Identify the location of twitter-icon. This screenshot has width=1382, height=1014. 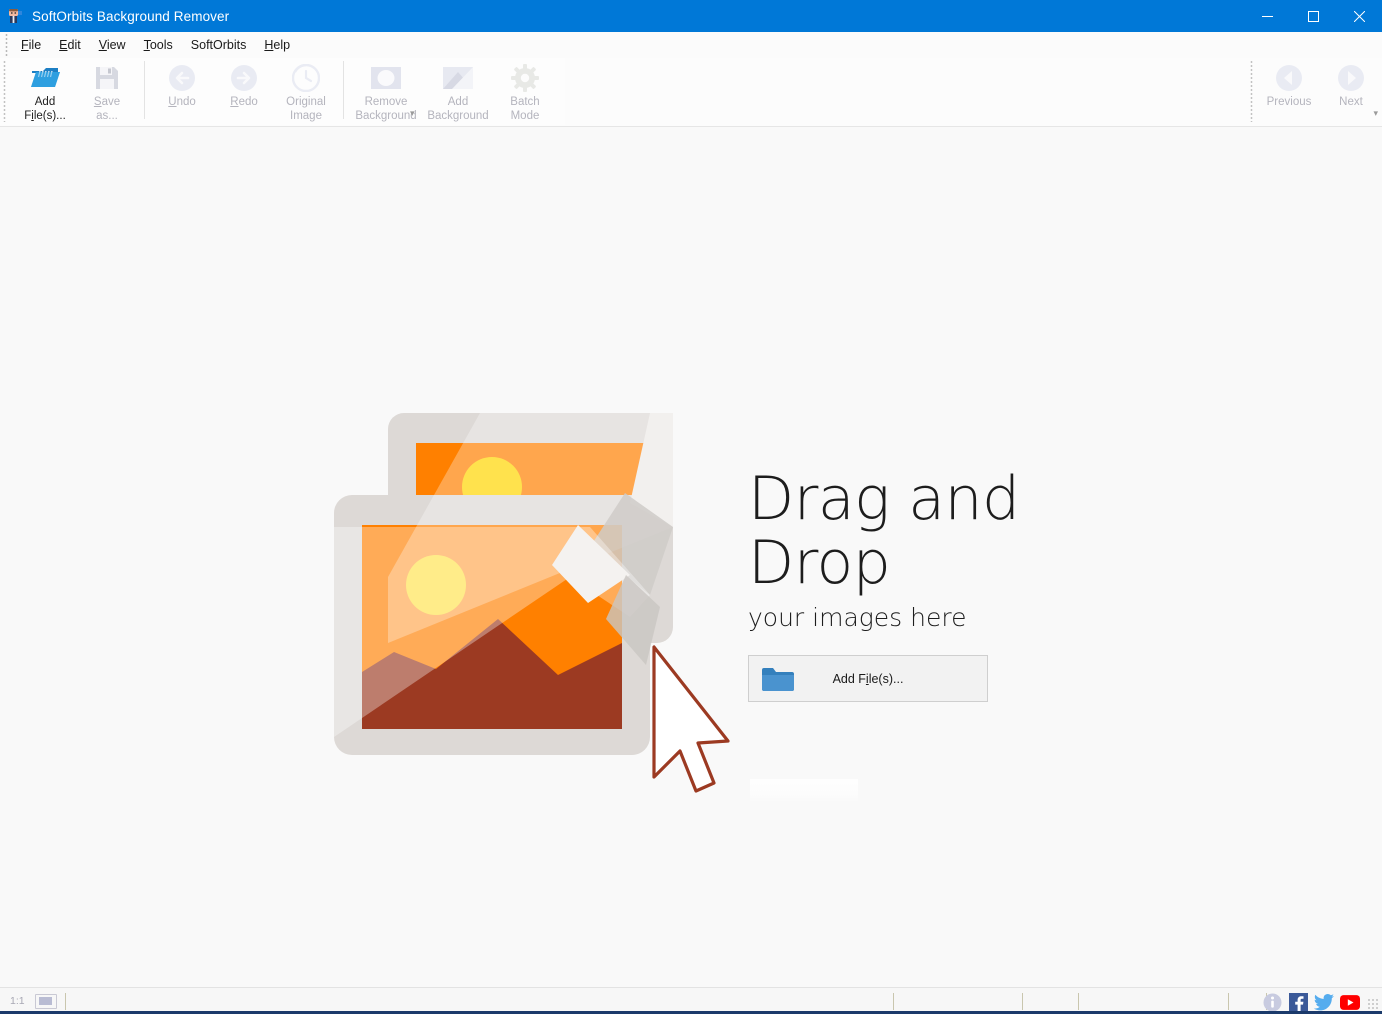
(1324, 1002).